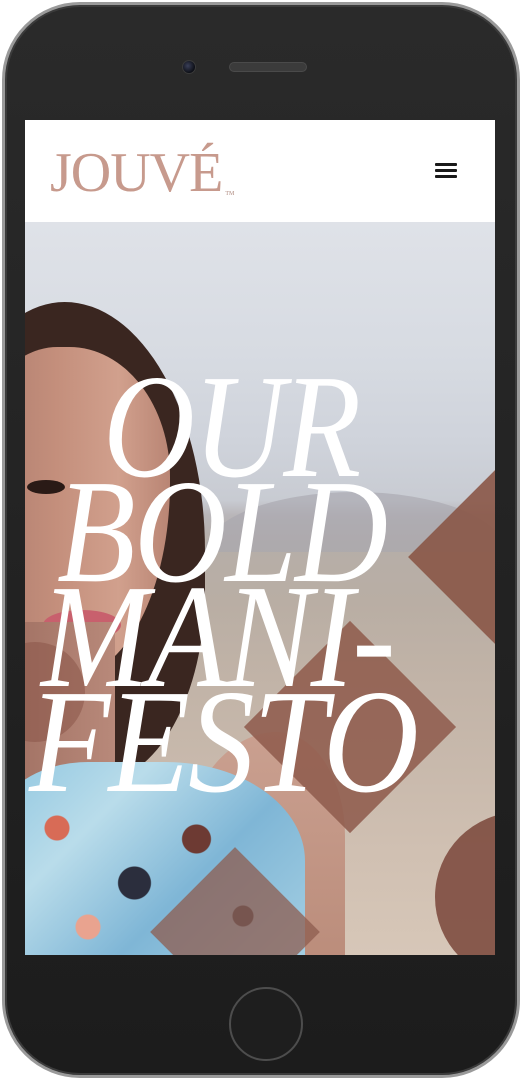 The width and height of the screenshot is (522, 1080). What do you see at coordinates (260, 171) in the screenshot?
I see `site-header: JOUVÉ TM` at bounding box center [260, 171].